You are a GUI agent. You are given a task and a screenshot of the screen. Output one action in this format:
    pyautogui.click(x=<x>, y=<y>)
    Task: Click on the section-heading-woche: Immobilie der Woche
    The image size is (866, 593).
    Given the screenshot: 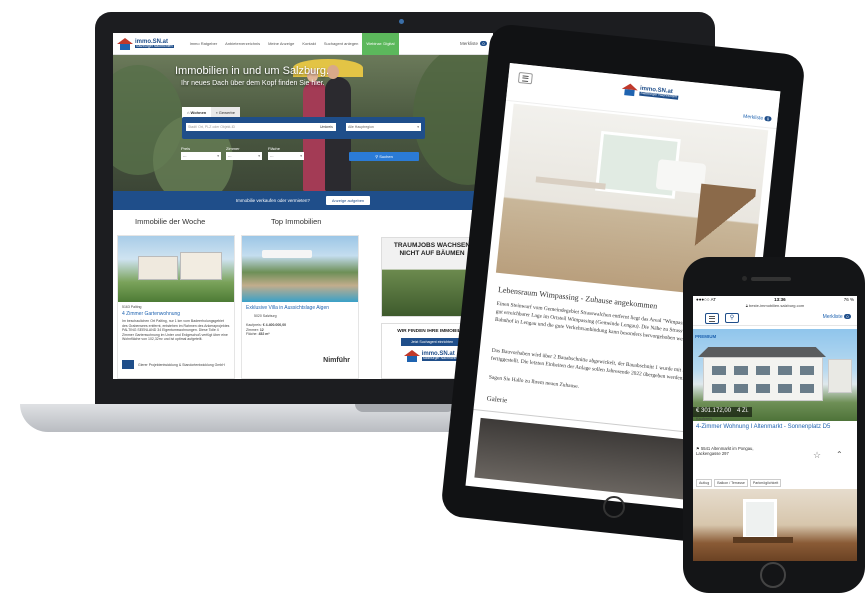 What is the action you would take?
    pyautogui.click(x=170, y=221)
    